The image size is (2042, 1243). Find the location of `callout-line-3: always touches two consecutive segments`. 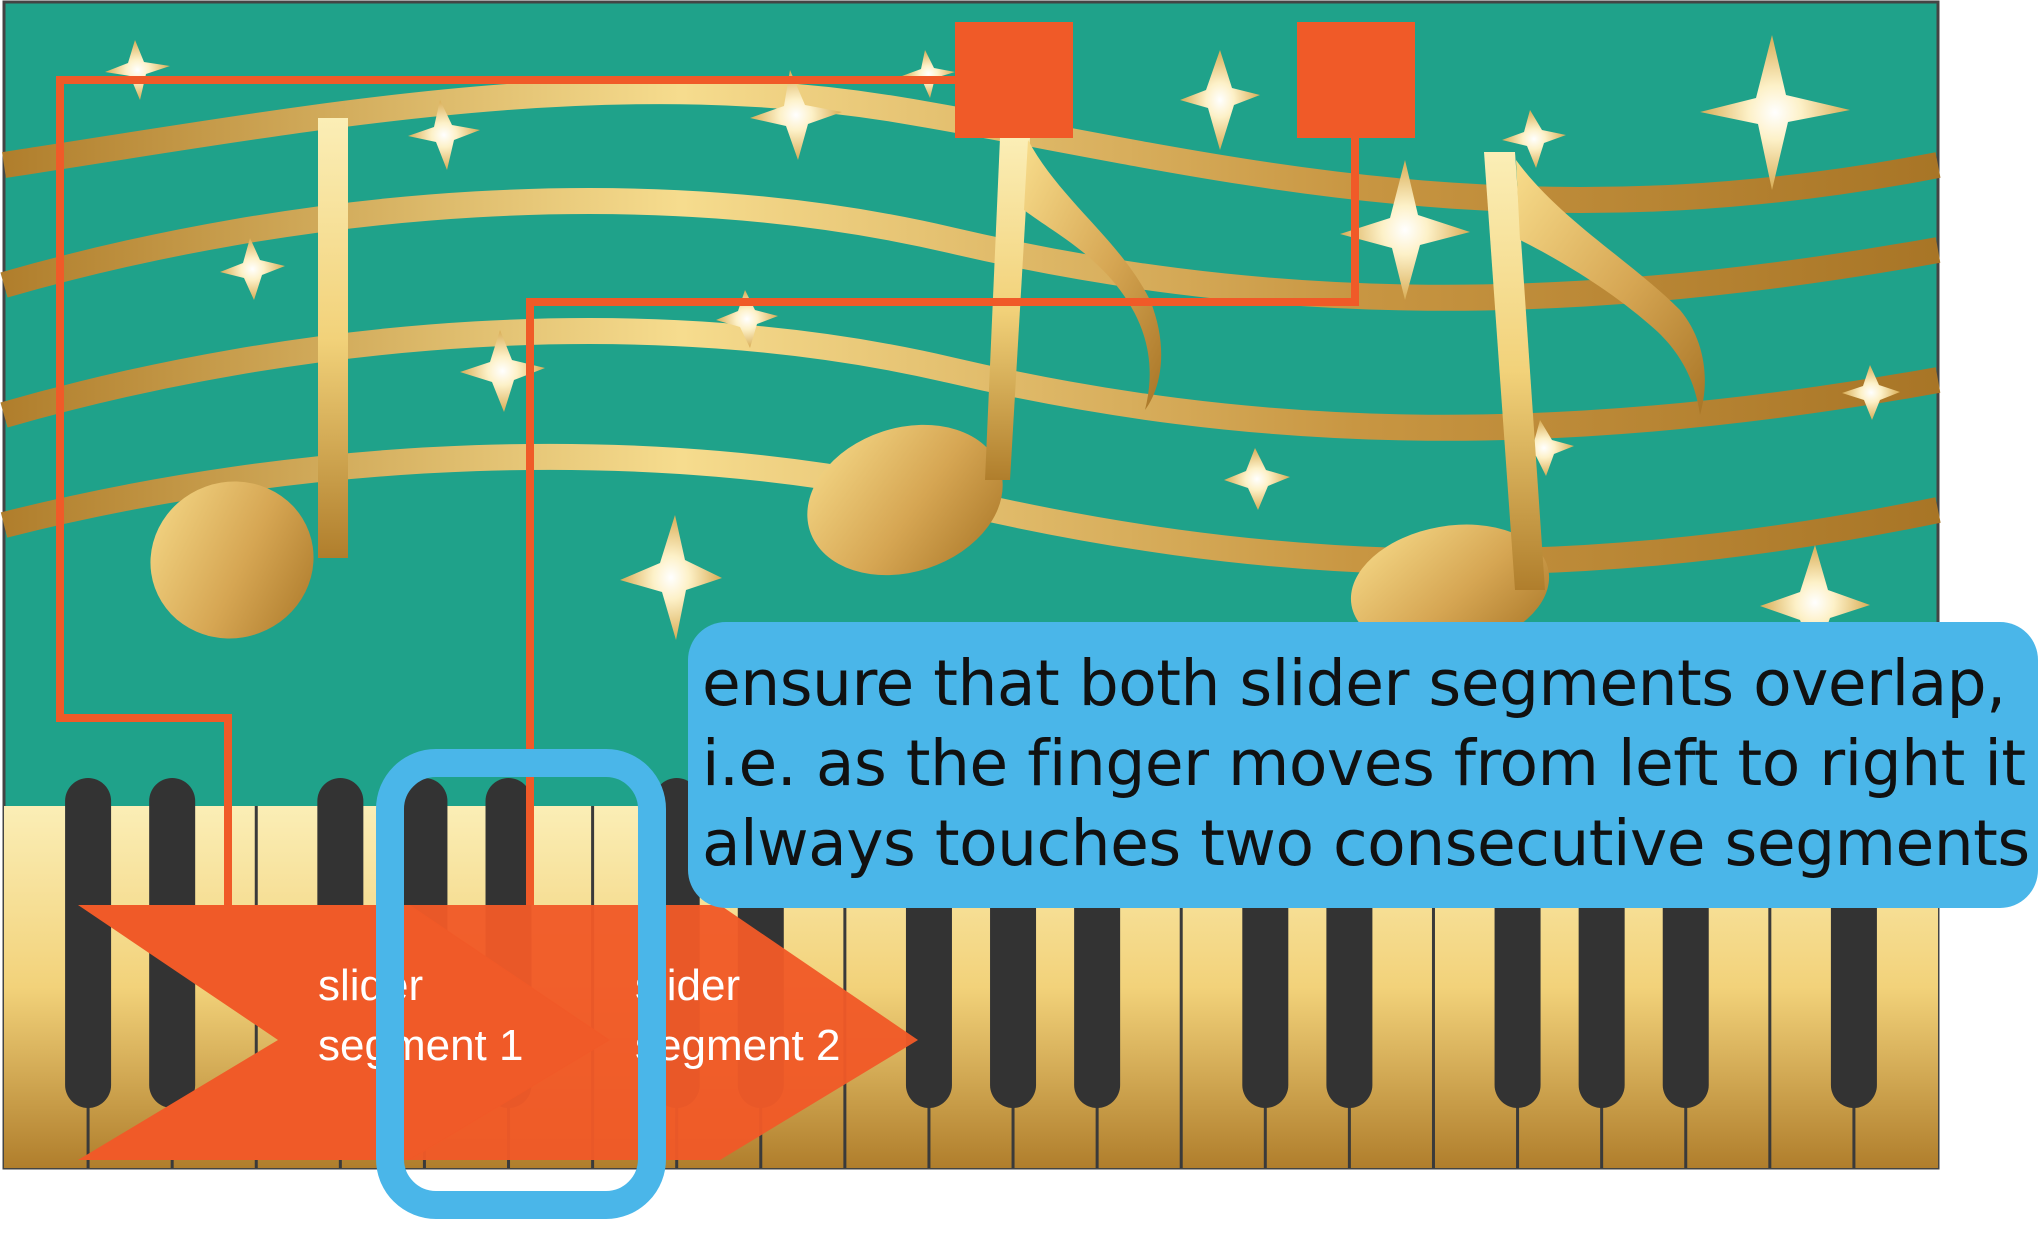

callout-line-3: always touches two consecutive segments is located at coordinates (1366, 843).